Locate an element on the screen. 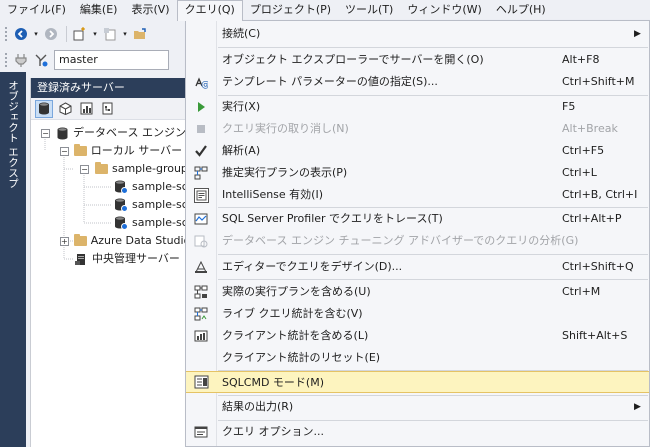  database-icon is located at coordinates (44, 108).